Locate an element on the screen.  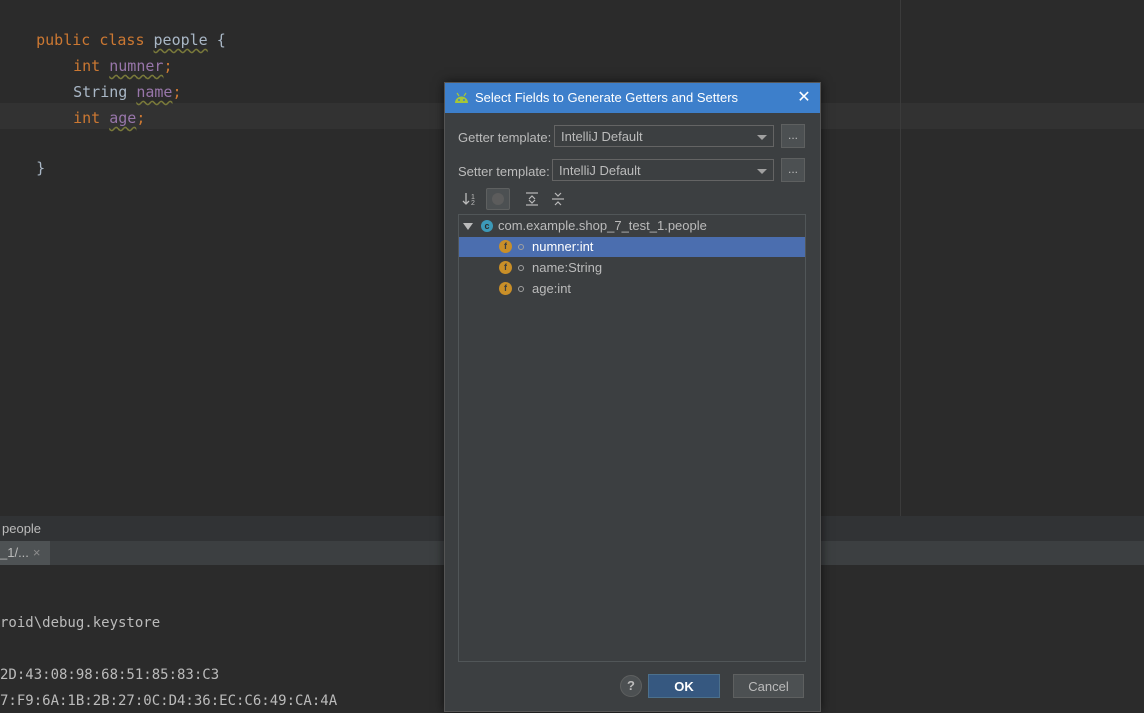
tree-node-label: numner:int is located at coordinates (563, 246).